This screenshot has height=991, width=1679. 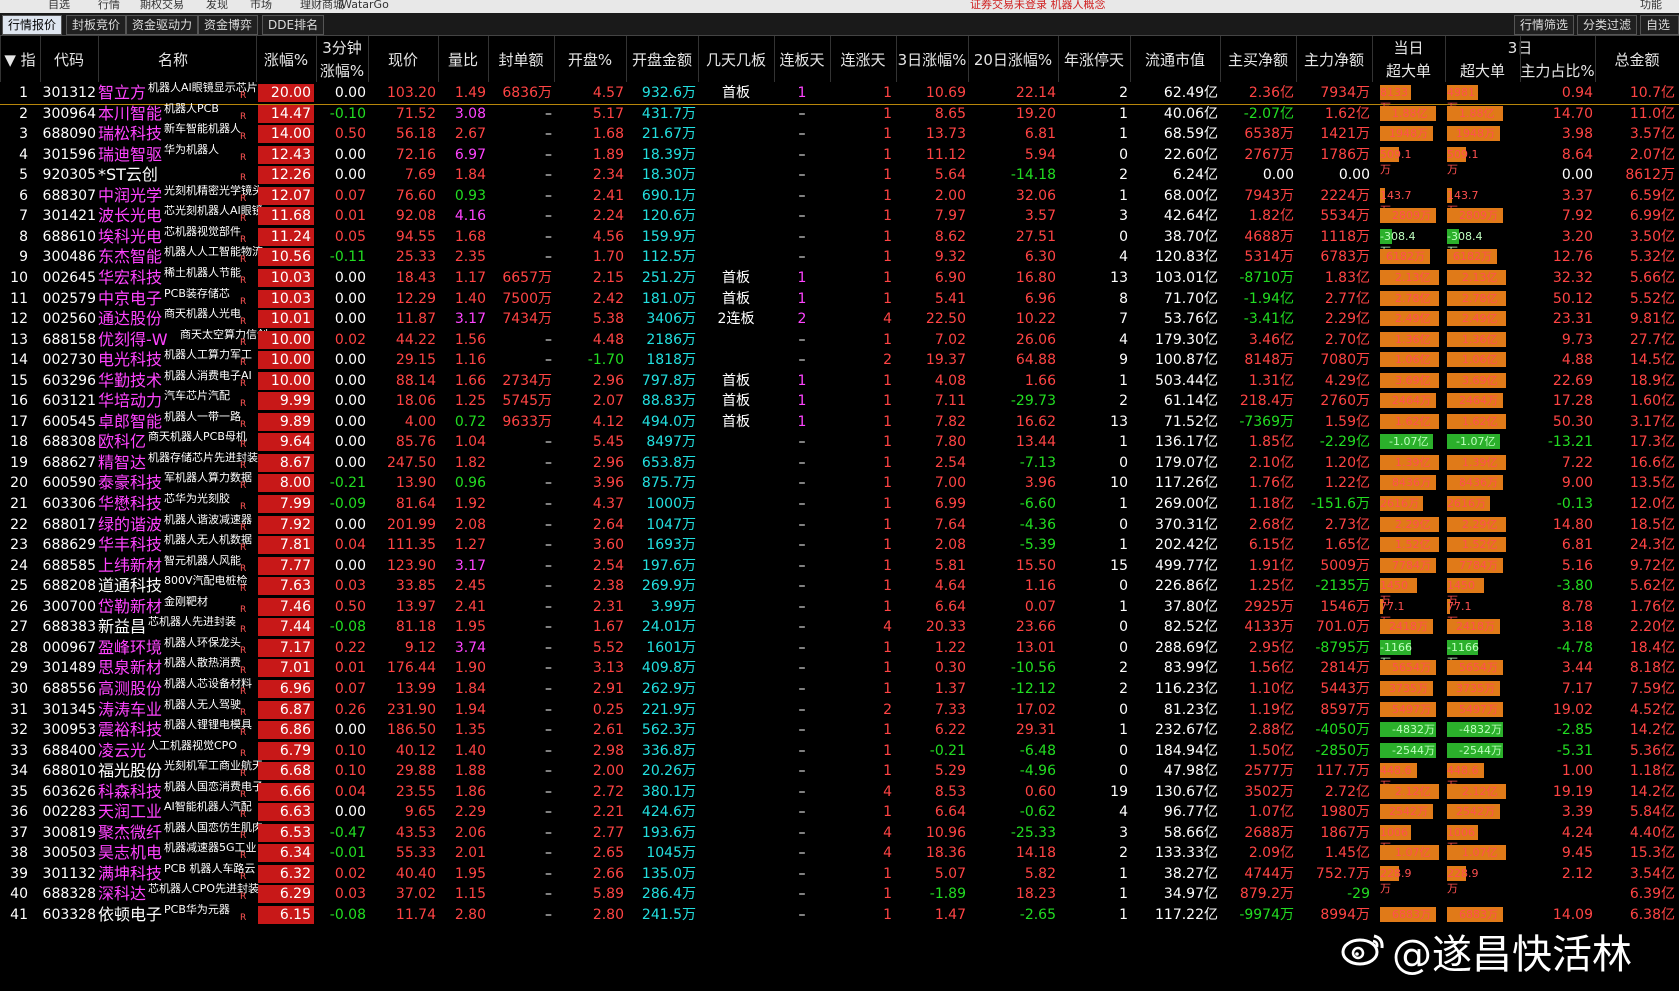 I want to click on cell-d3: 13.73, so click(x=945, y=134).